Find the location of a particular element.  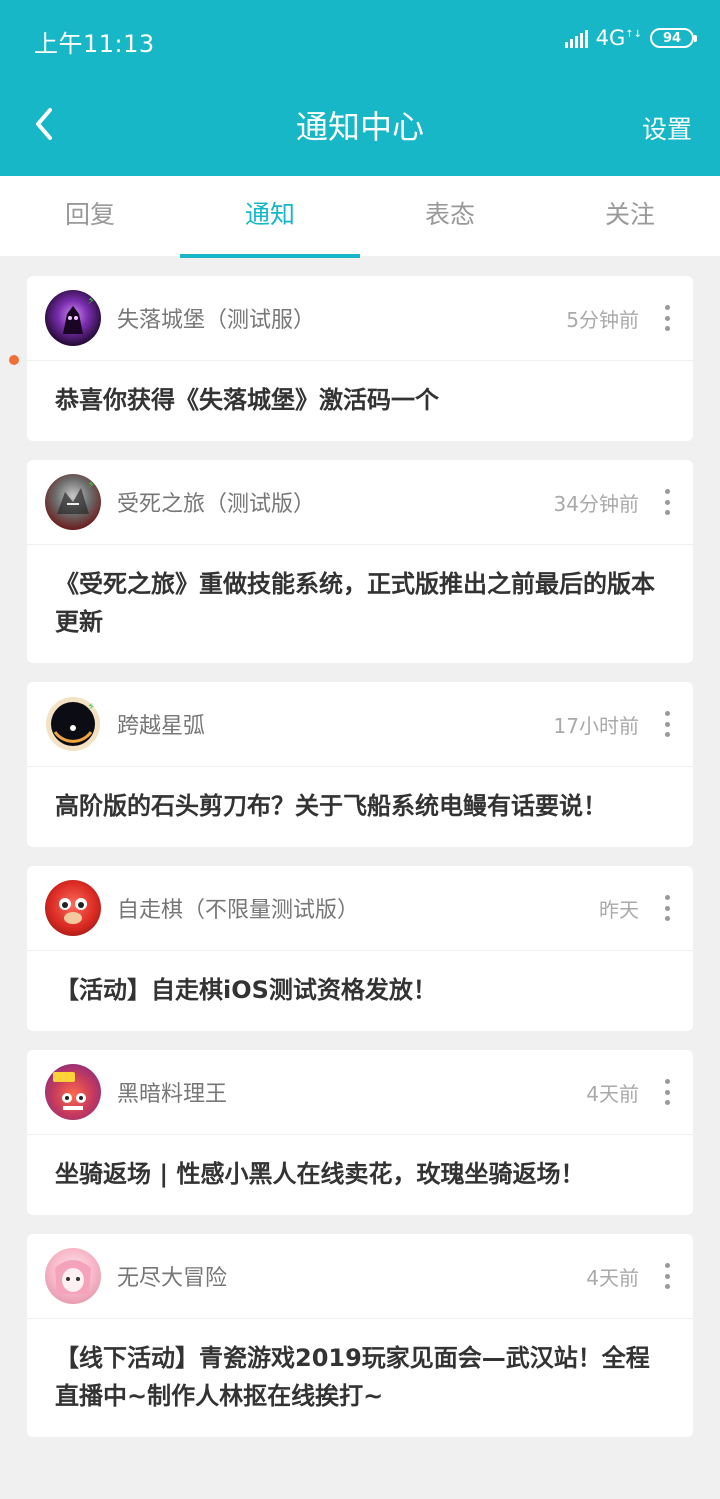

notification-text: 【活动】自走棋iOS测试资格发放！ is located at coordinates (246, 990).